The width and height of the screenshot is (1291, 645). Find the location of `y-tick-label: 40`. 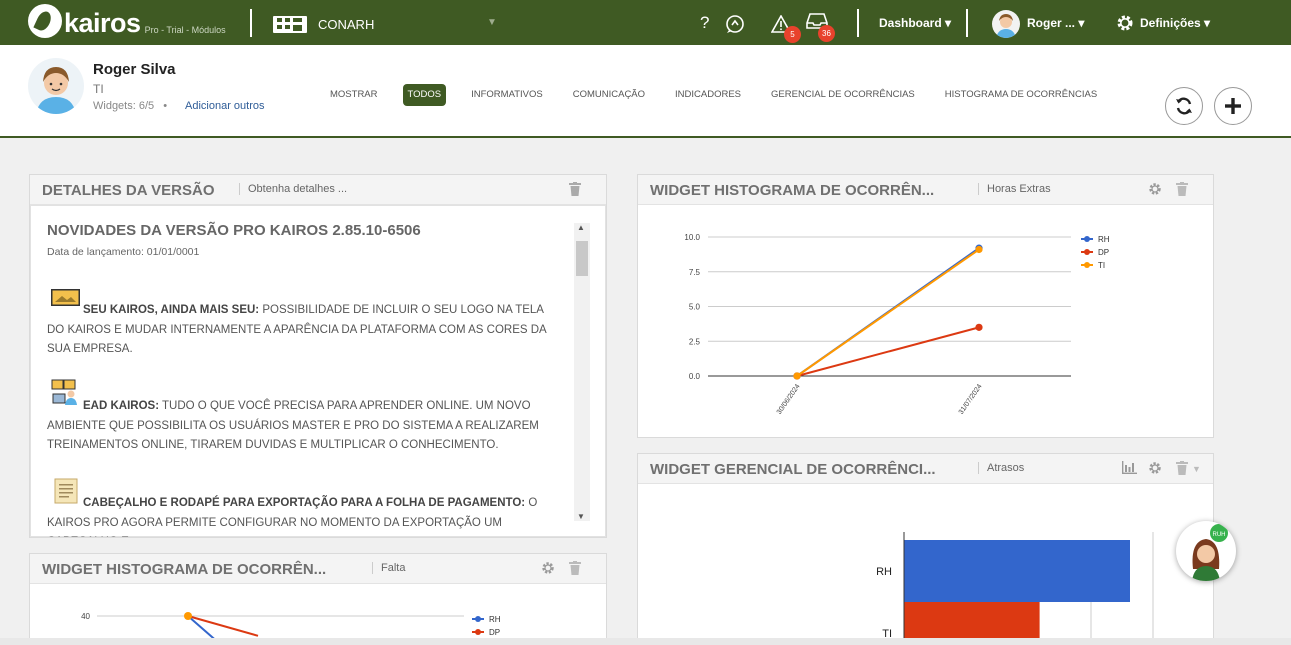

y-tick-label: 40 is located at coordinates (85, 616).